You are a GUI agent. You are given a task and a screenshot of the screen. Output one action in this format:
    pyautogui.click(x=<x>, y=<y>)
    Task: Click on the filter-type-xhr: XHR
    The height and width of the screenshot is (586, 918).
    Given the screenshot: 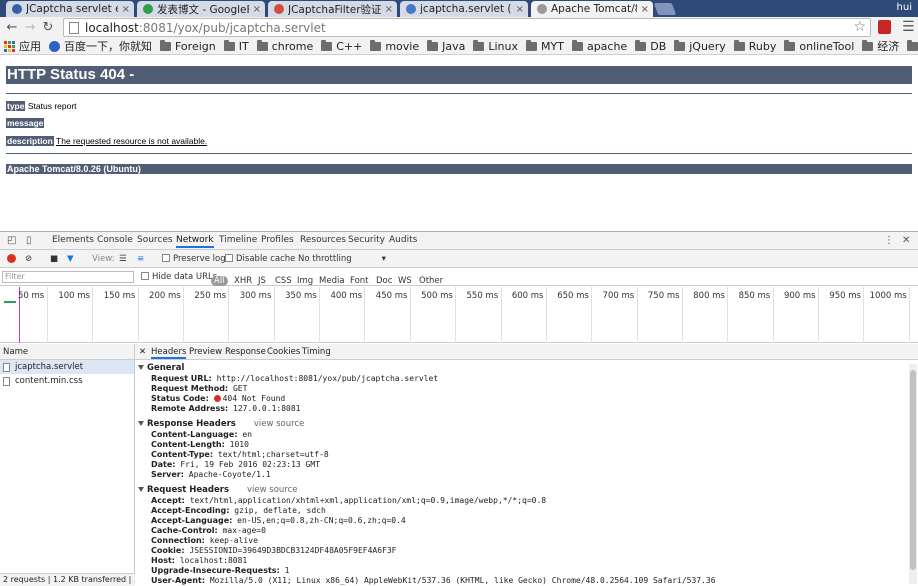 What is the action you would take?
    pyautogui.click(x=243, y=281)
    